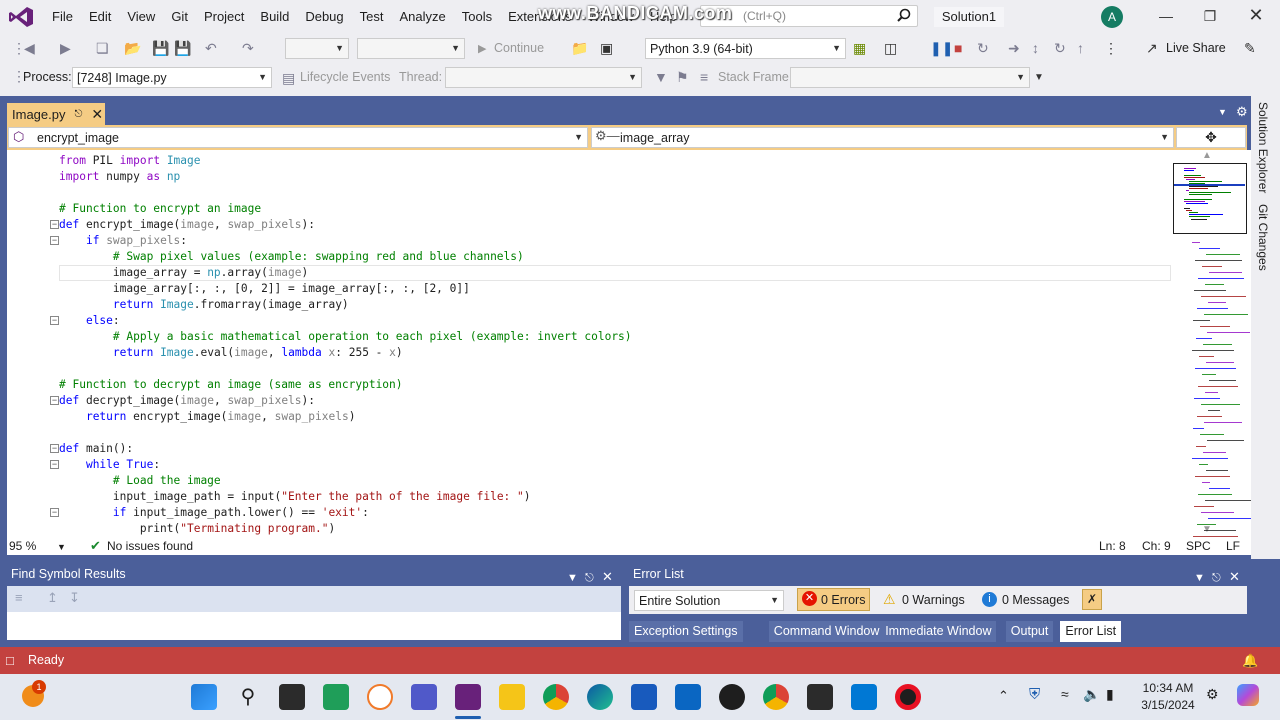 The height and width of the screenshot is (720, 1280). Describe the element at coordinates (172, 77) in the screenshot. I see `process-combo: [7248] Image.py ▼` at that location.